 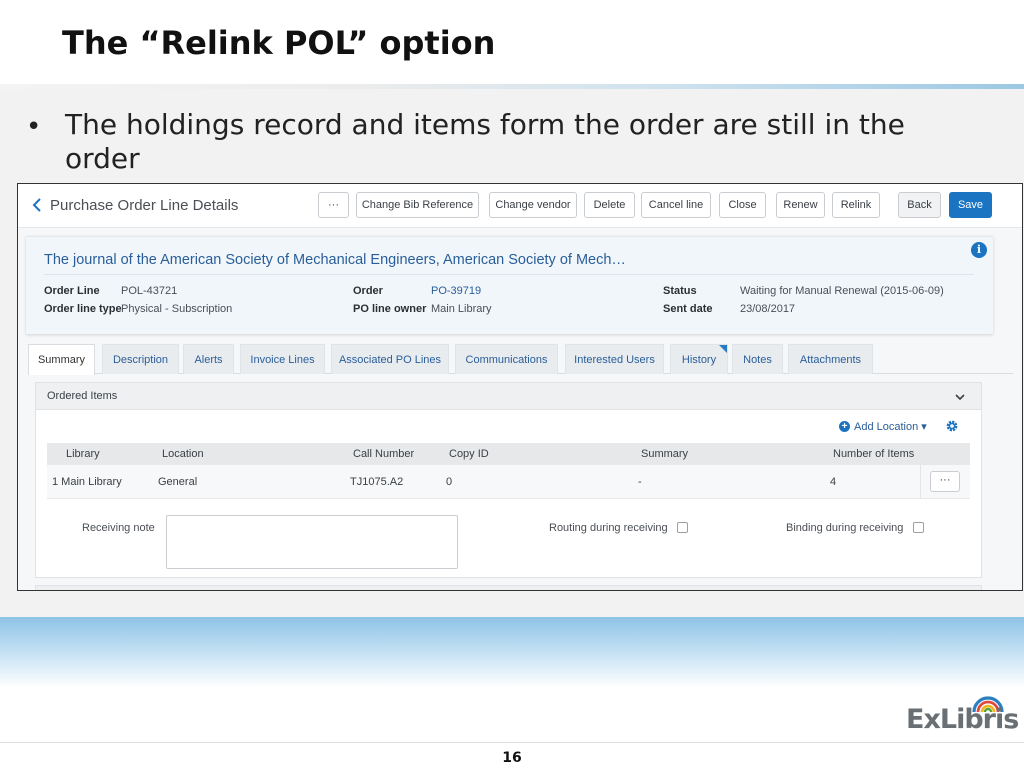 I want to click on tab-notes: Notes, so click(x=757, y=359).